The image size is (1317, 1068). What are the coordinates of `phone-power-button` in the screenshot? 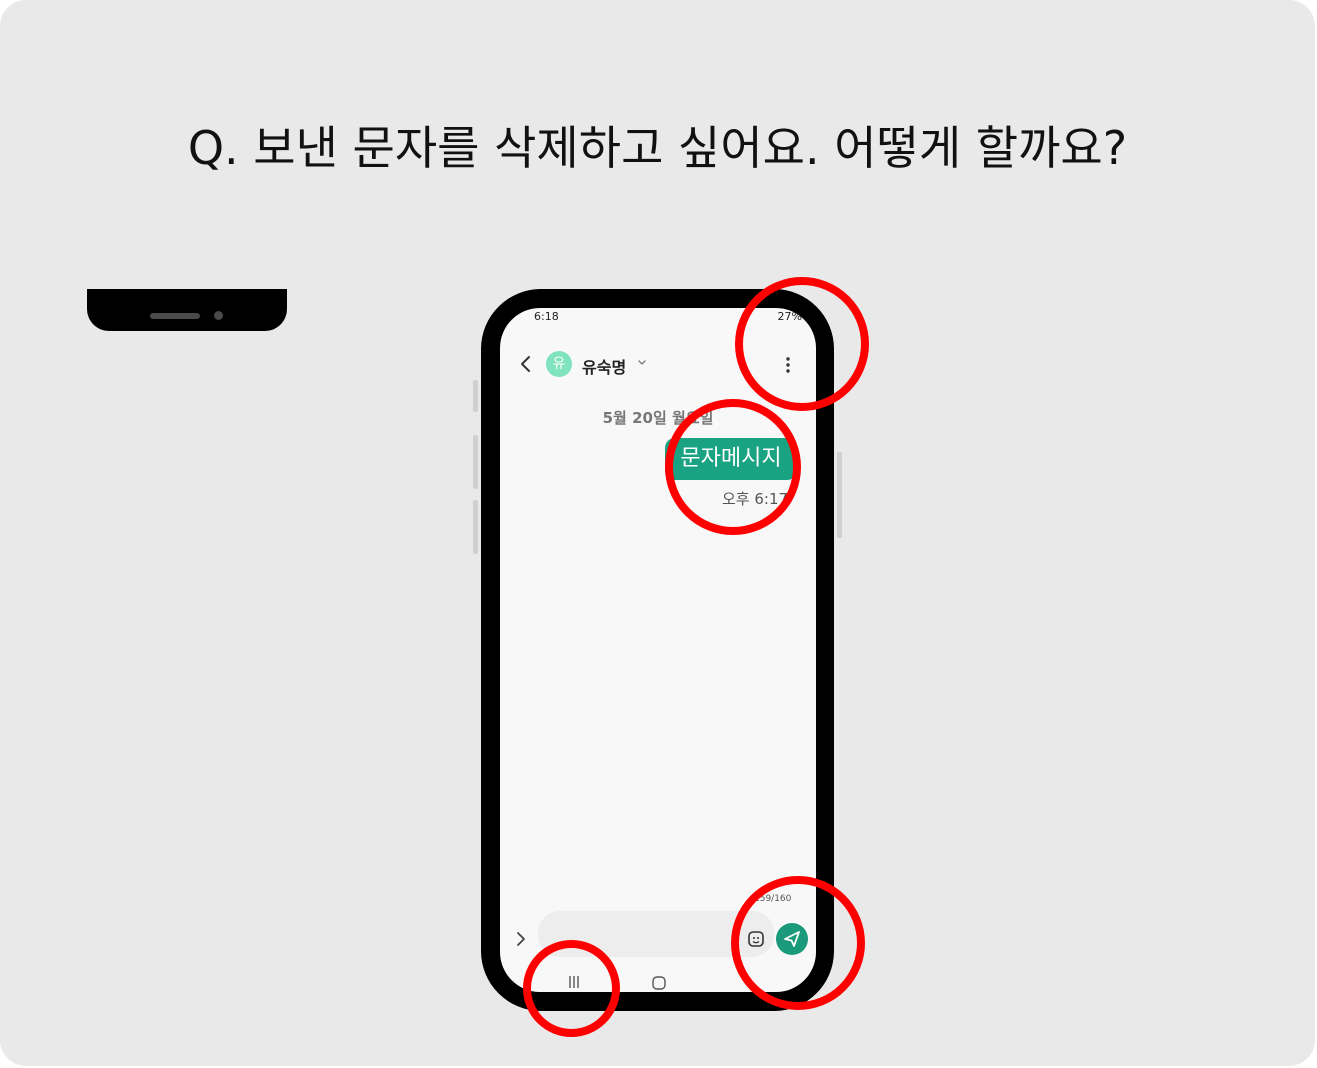 It's located at (839, 495).